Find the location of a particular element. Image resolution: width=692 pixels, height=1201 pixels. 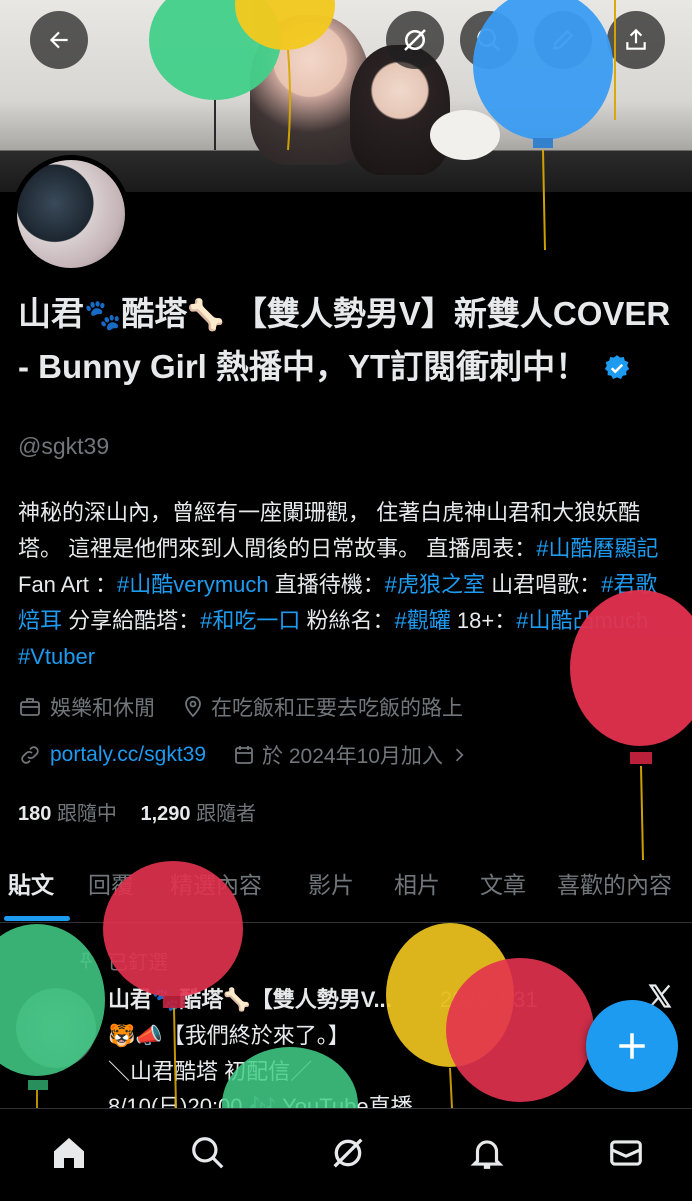

profile-location: 在吃飯和正要去吃飯的路上 is located at coordinates (337, 708).